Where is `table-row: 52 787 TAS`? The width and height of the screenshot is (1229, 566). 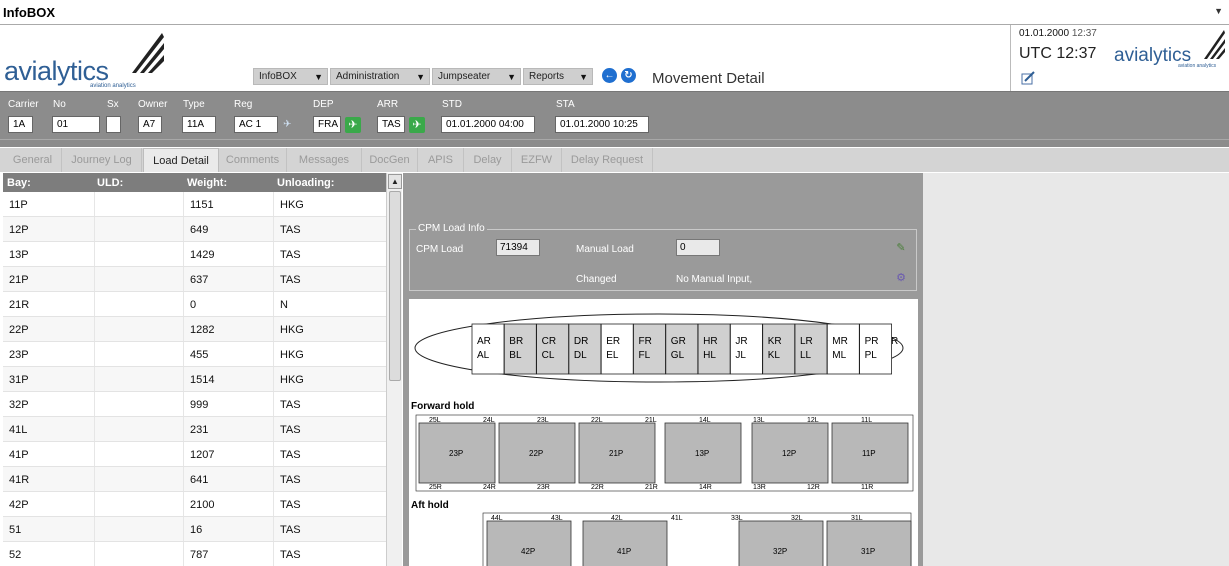
table-row: 52 787 TAS is located at coordinates (194, 554).